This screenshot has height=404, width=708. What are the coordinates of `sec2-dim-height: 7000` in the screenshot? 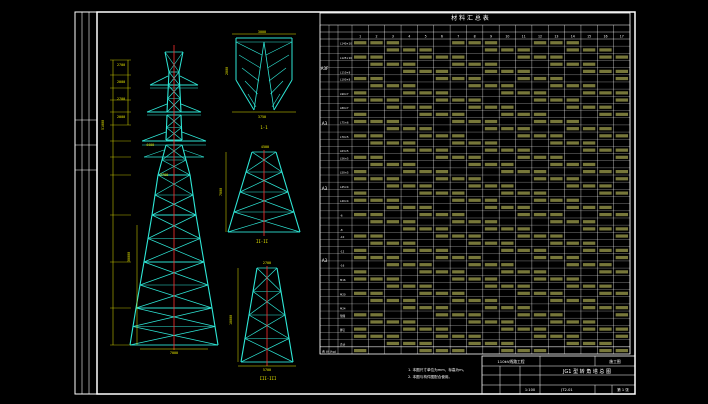 It's located at (221, 192).